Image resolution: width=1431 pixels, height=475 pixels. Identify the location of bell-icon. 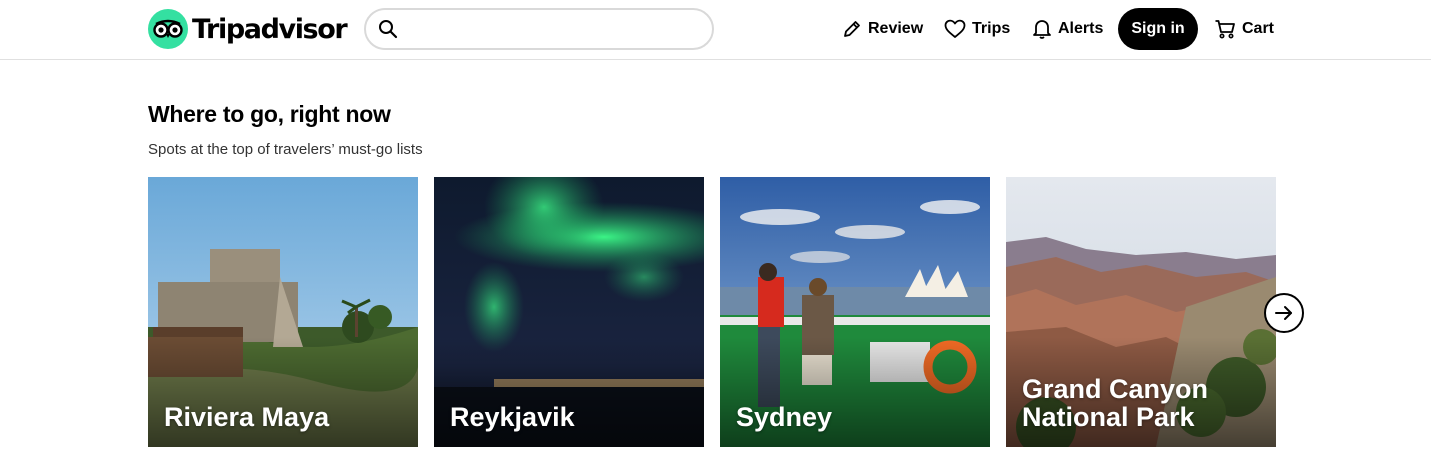
(1042, 29).